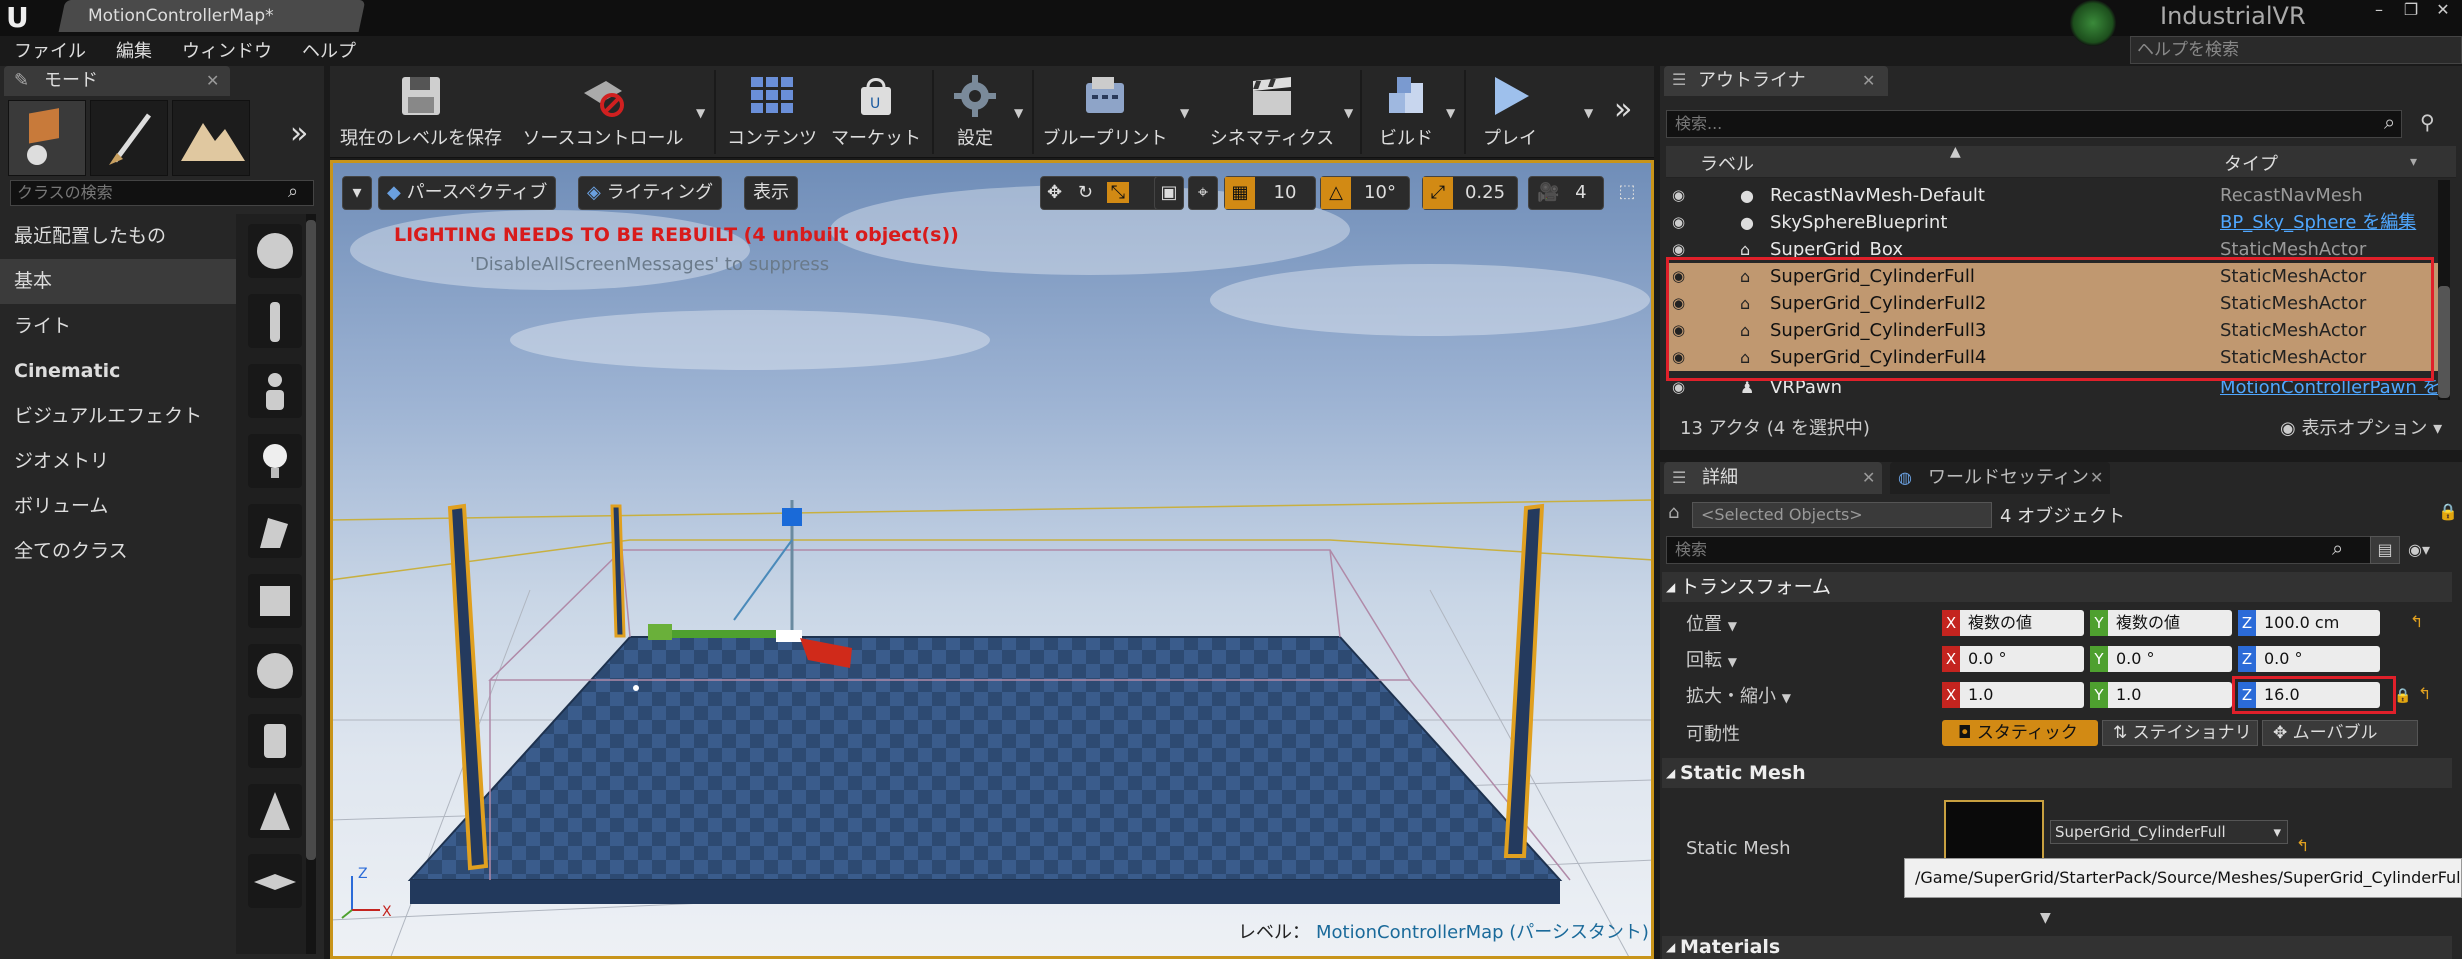  Describe the element at coordinates (876, 114) in the screenshot. I see `marketplace-button: U マーケット` at that location.